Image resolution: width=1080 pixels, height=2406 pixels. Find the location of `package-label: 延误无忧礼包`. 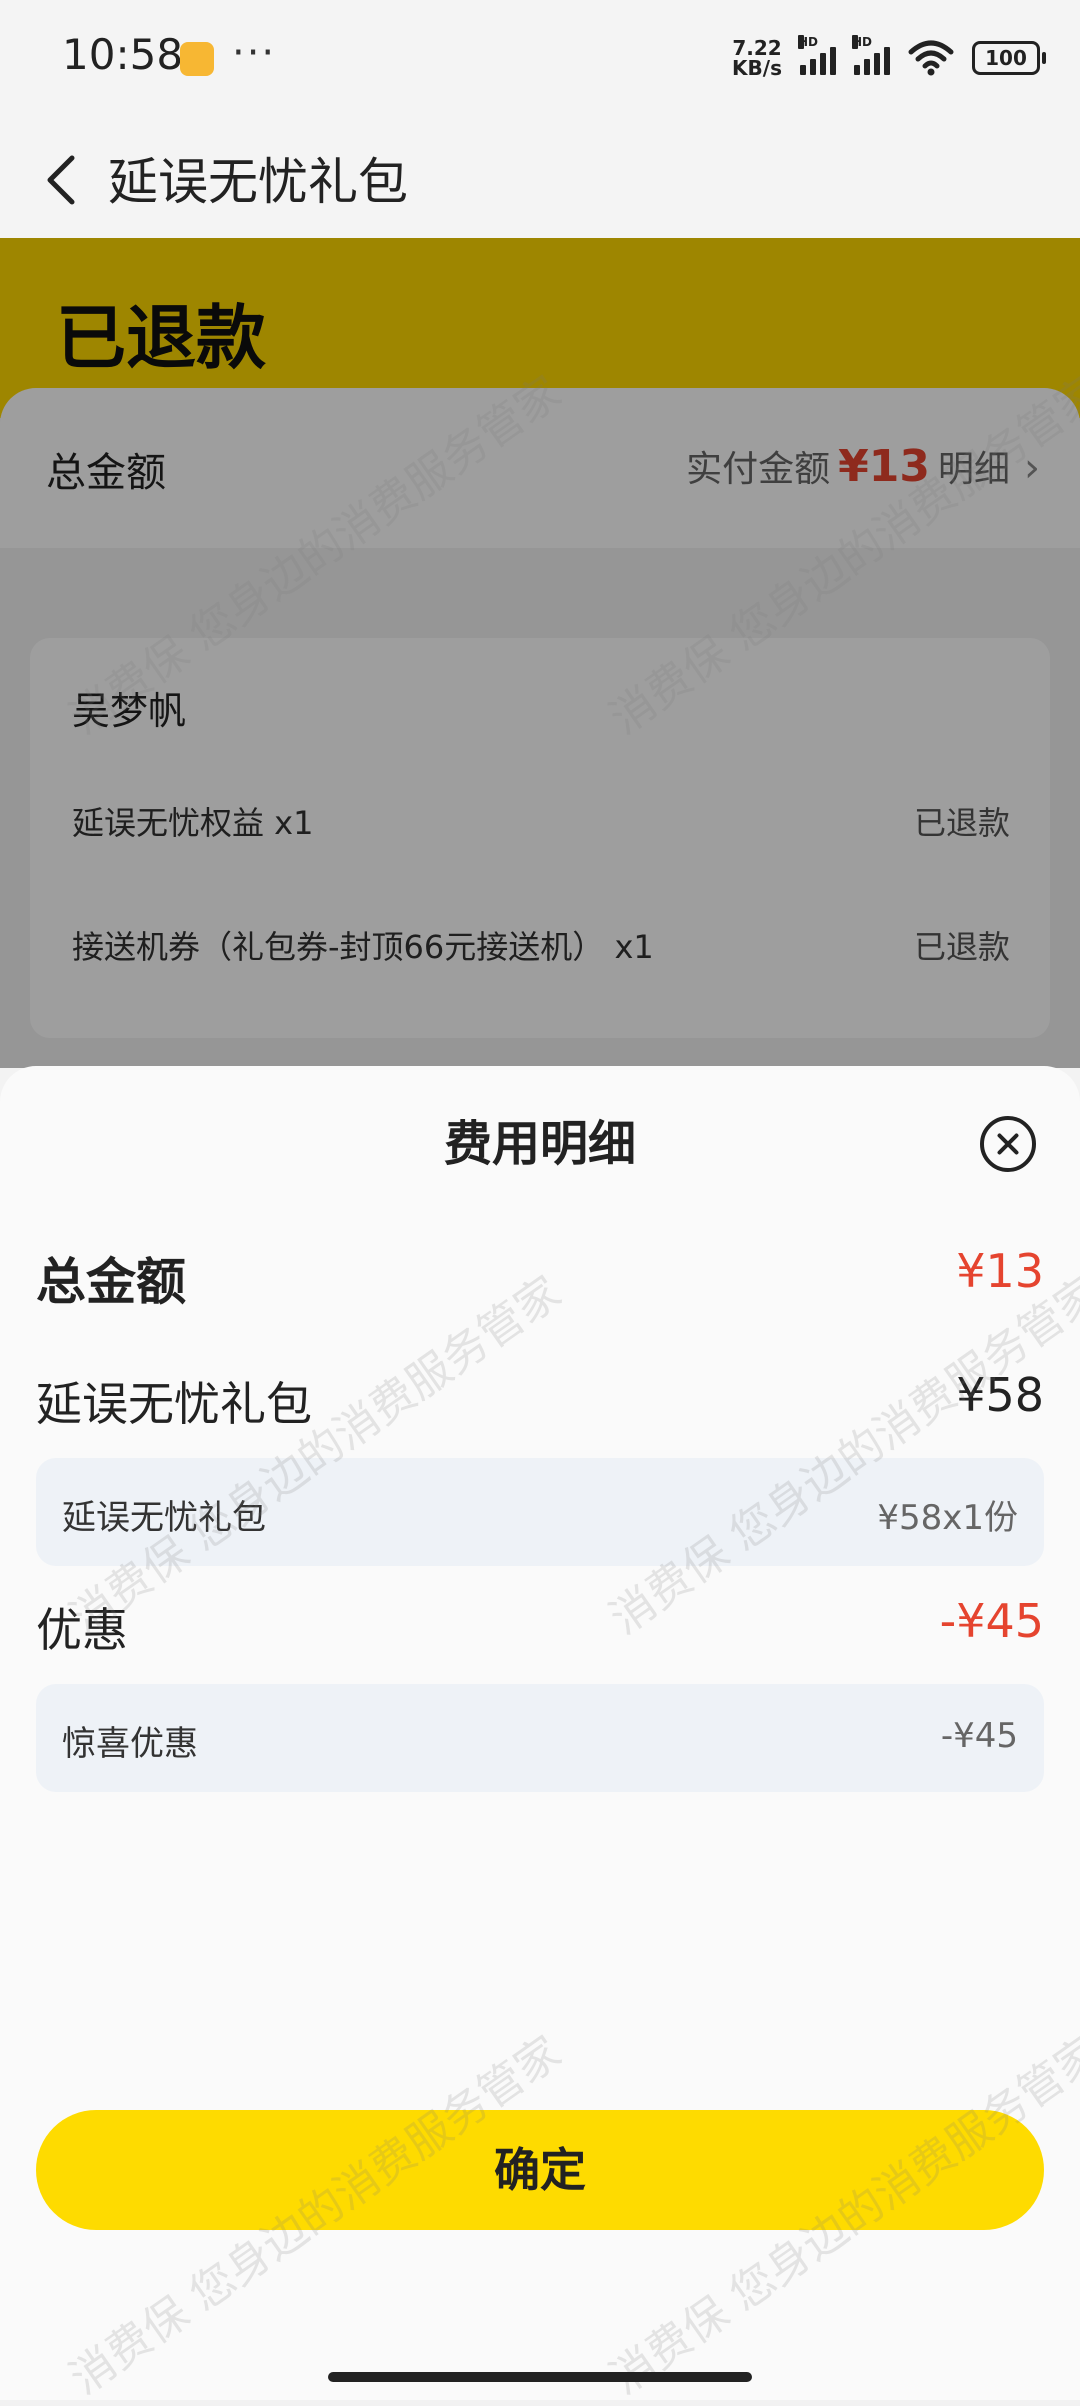

package-label: 延误无忧礼包 is located at coordinates (174, 1404).